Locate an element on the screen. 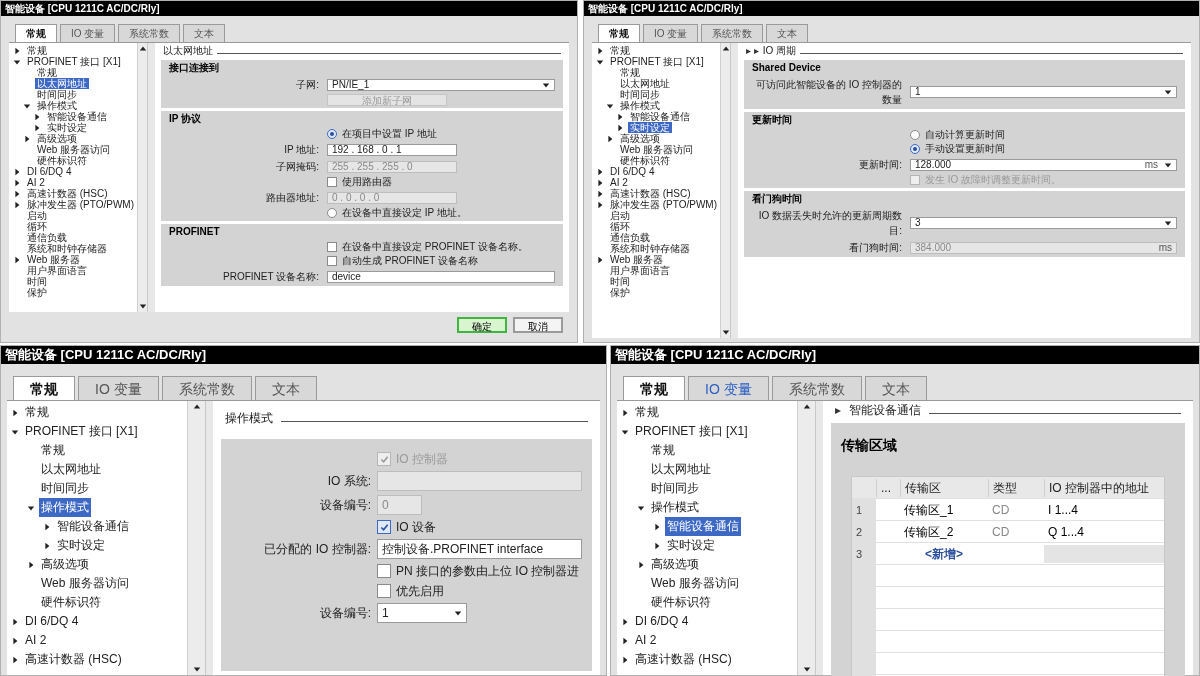 This screenshot has height=676, width=1200. dropdown: 1 is located at coordinates (1043, 92).